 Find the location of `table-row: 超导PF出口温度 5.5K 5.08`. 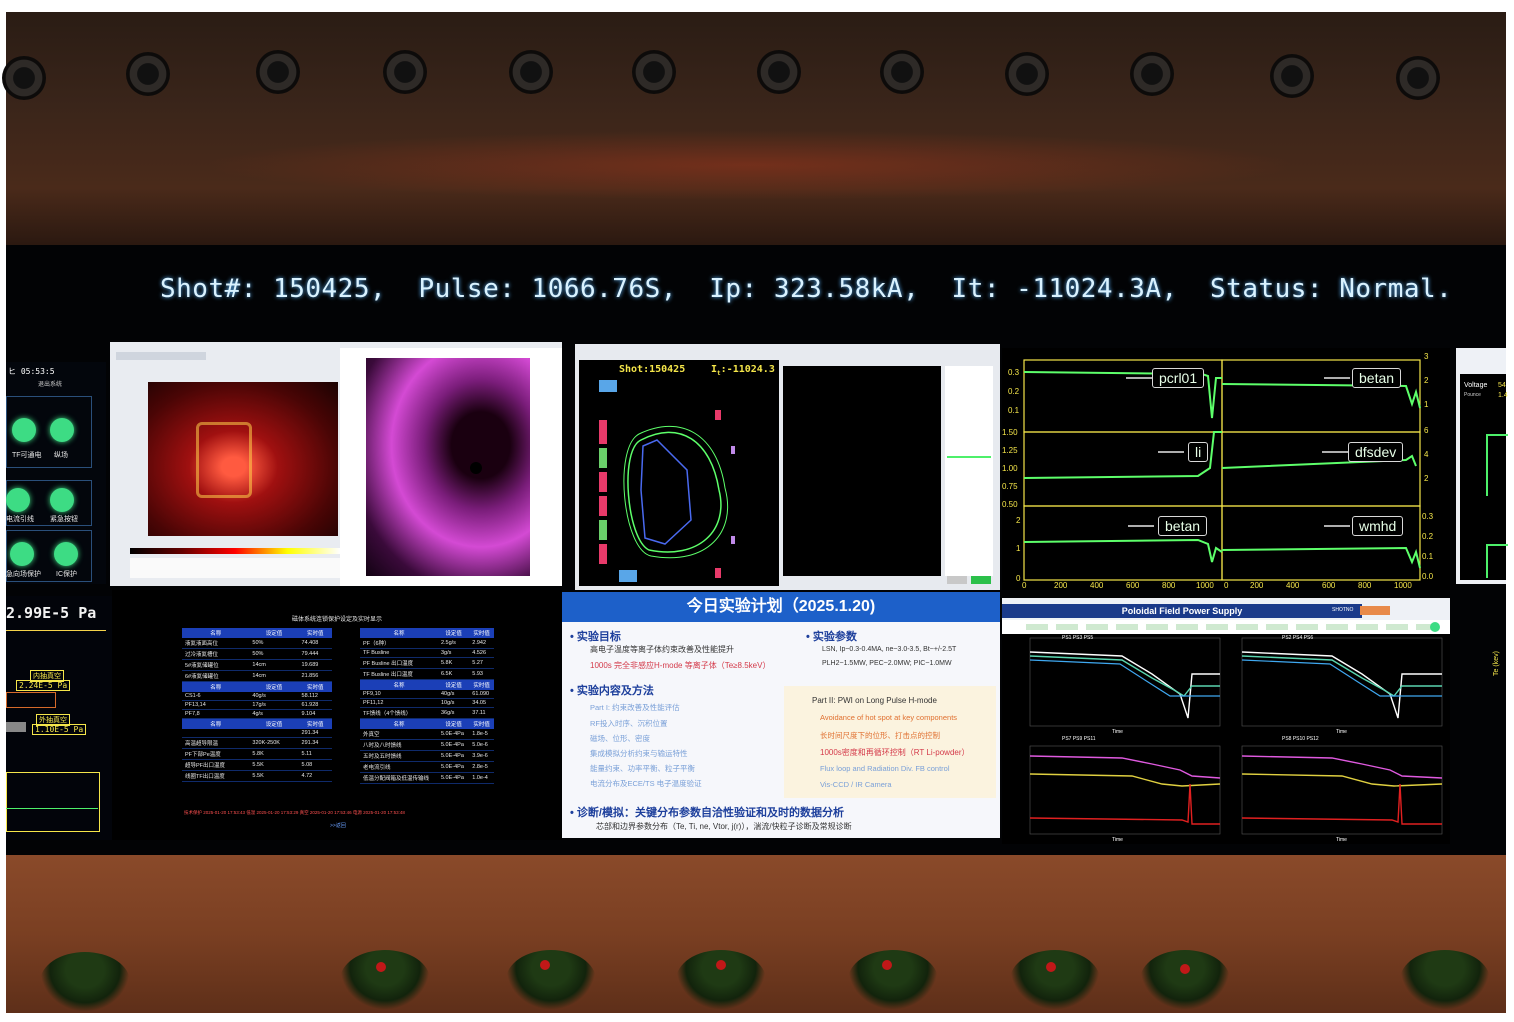

table-row: 超导PF出口温度 5.5K 5.08 is located at coordinates (257, 765).